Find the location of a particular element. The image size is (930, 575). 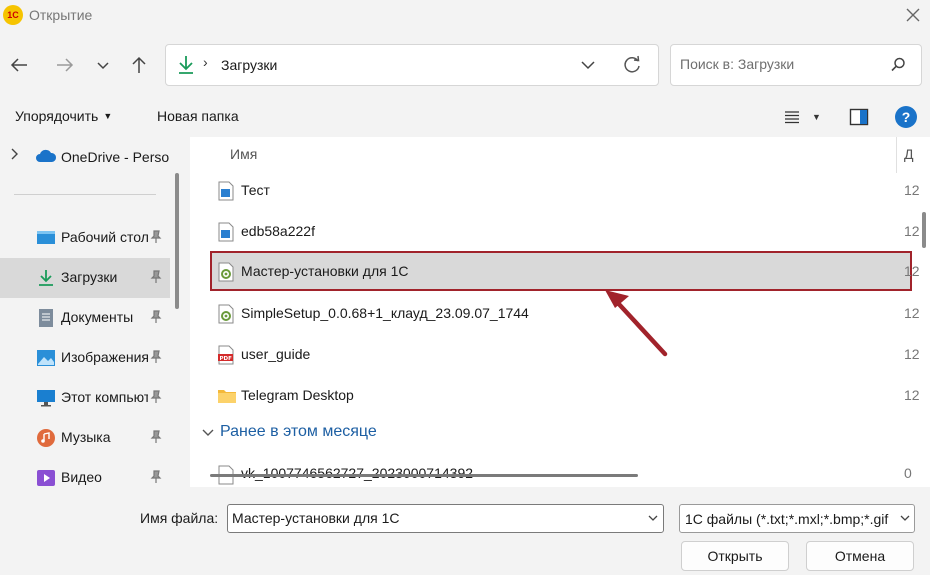

column-header-date: Д is located at coordinates (908, 154).